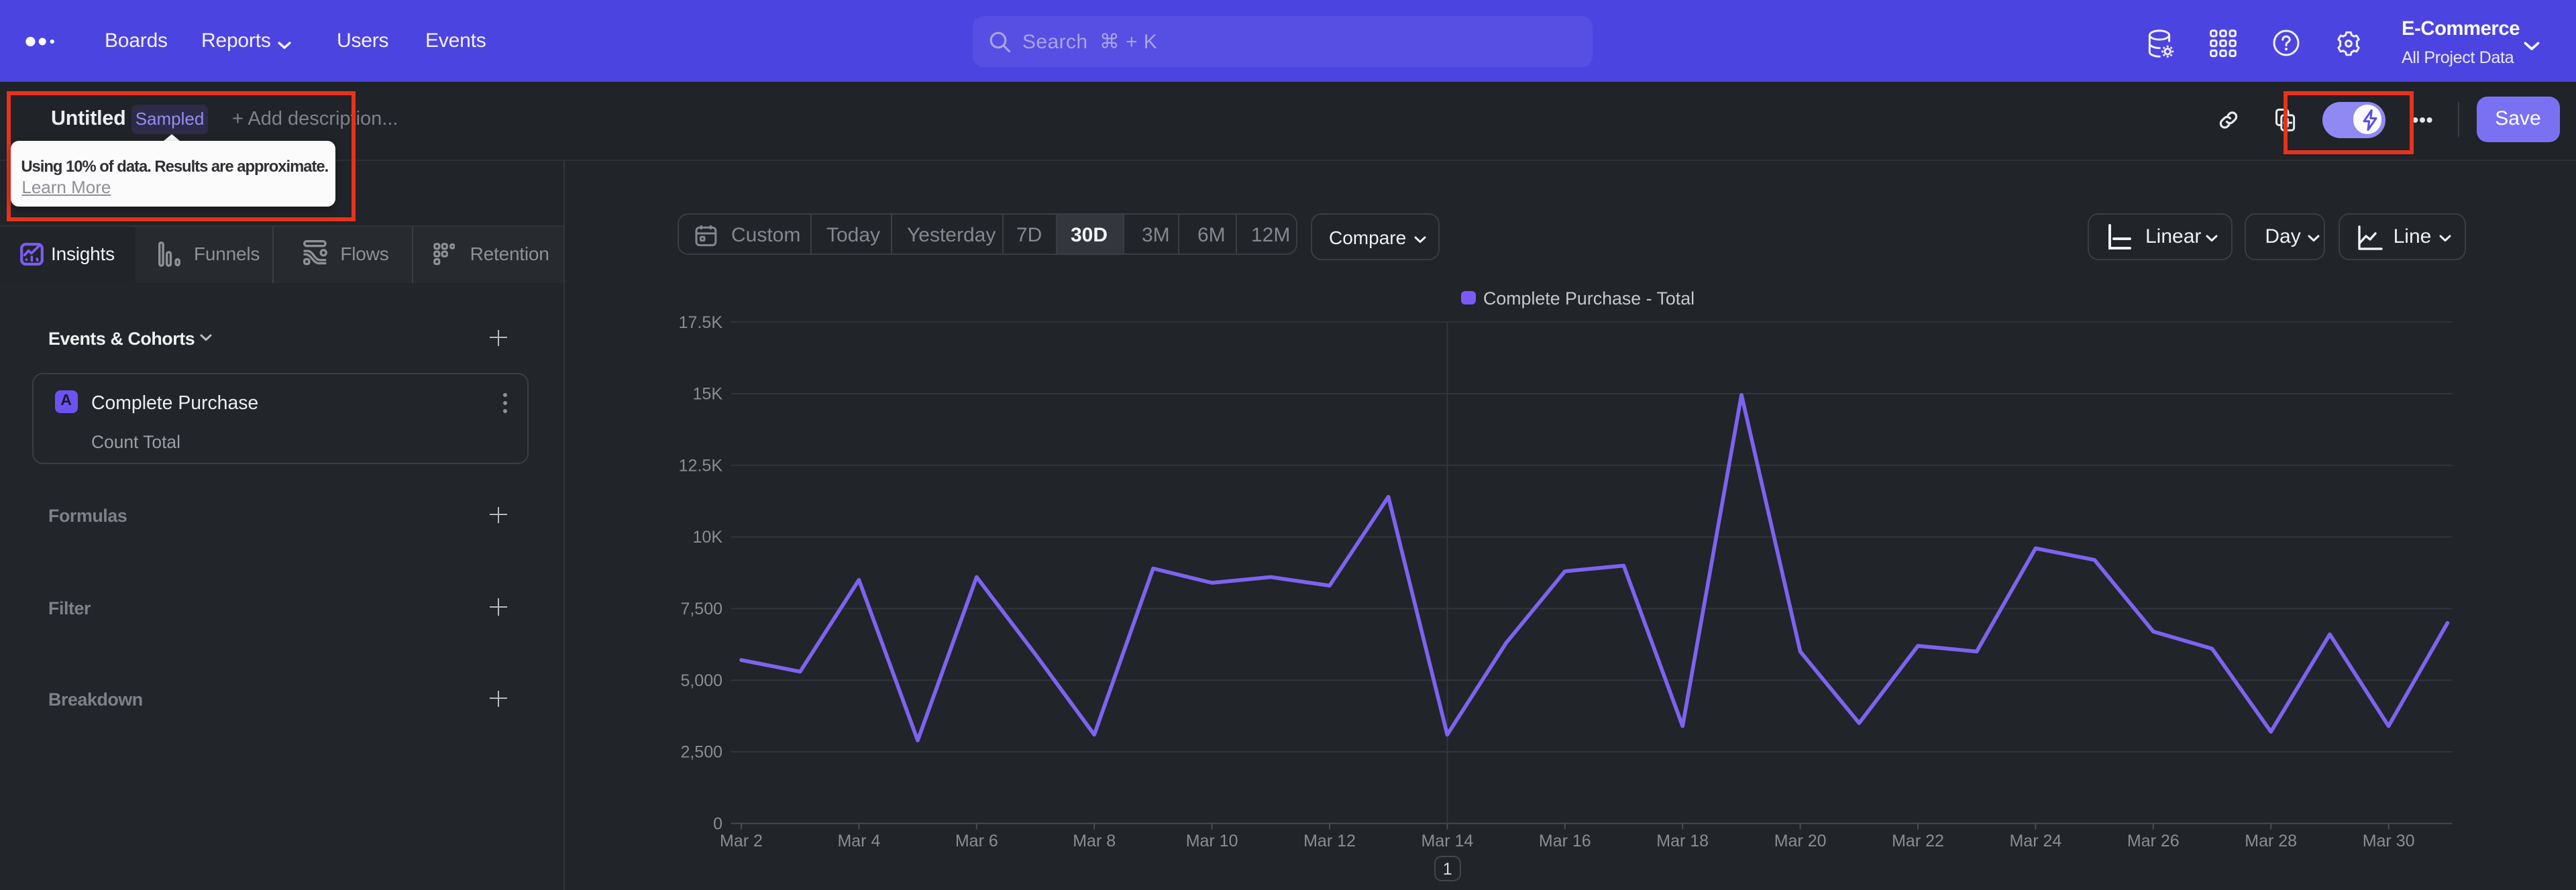 This screenshot has width=2576, height=890. What do you see at coordinates (1094, 841) in the screenshot?
I see `svg-text: Mar 8` at bounding box center [1094, 841].